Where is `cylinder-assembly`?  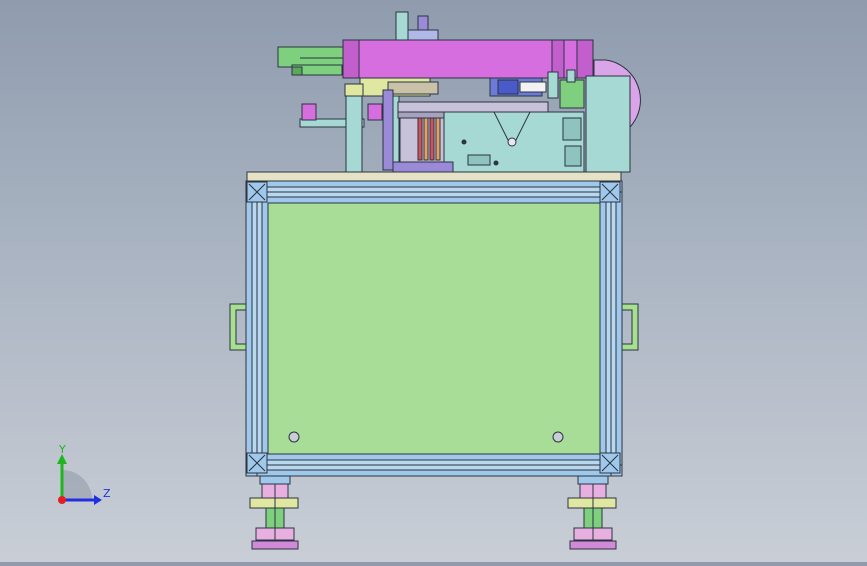
cylinder-assembly is located at coordinates (311, 61).